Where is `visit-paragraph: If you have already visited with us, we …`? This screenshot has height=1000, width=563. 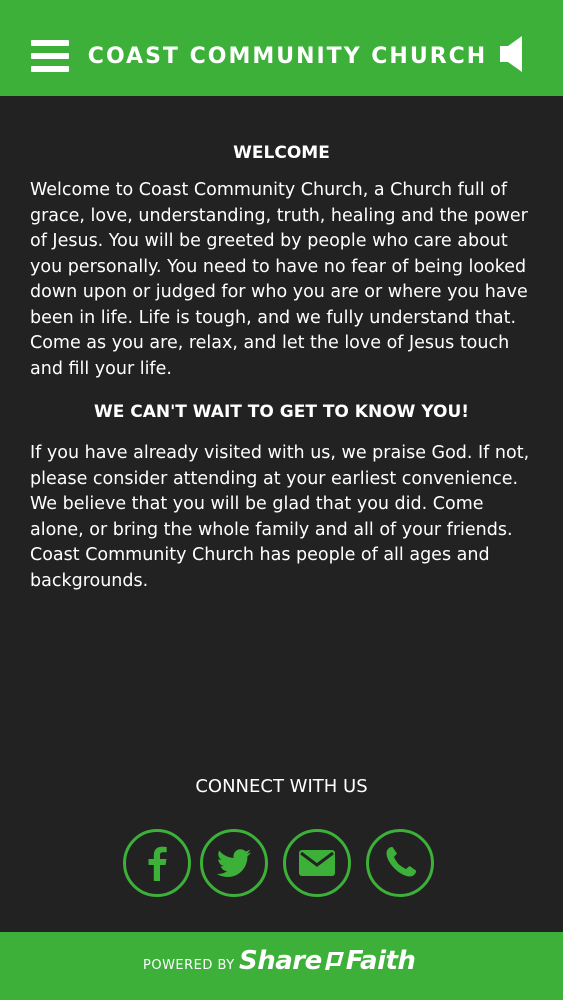
visit-paragraph: If you have already visited with us, we … is located at coordinates (280, 517).